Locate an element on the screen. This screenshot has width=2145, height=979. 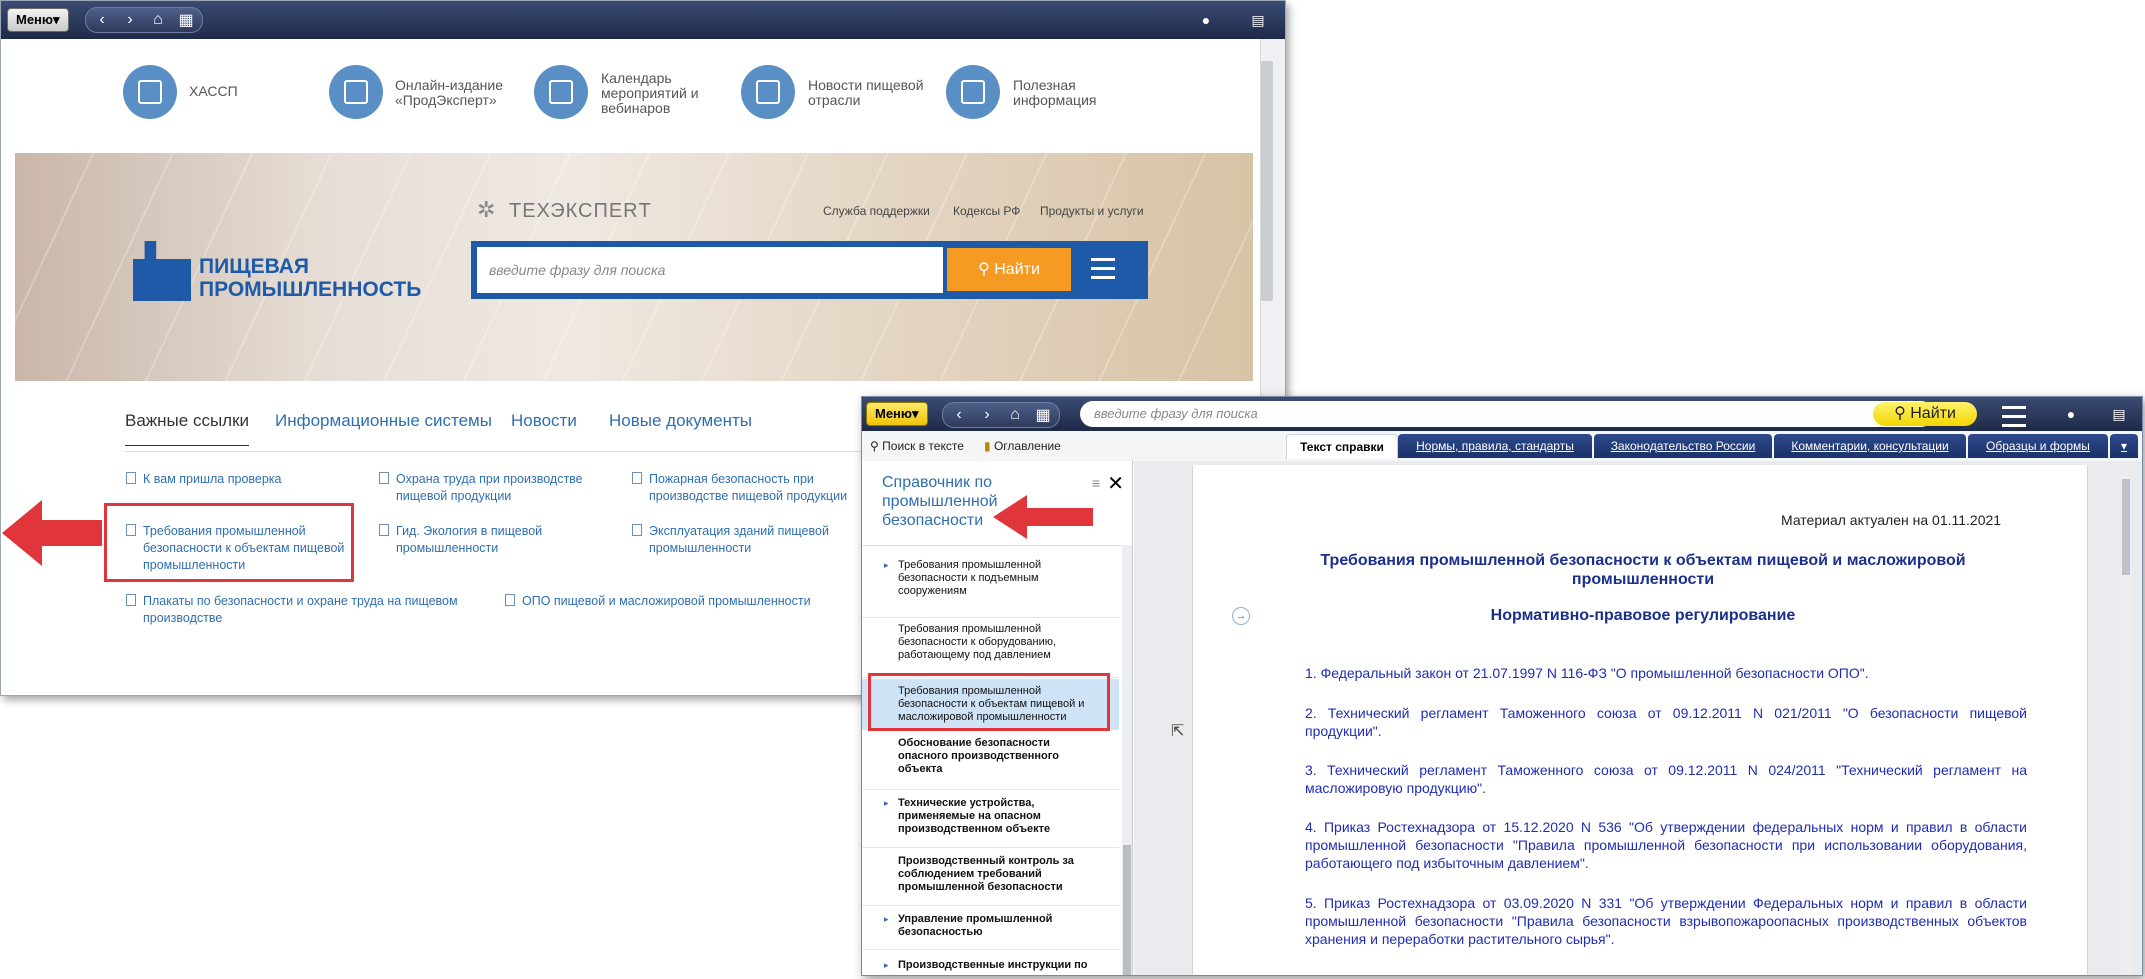
actual-date: Материал актуален на 01.11.2021 is located at coordinates (1891, 520).